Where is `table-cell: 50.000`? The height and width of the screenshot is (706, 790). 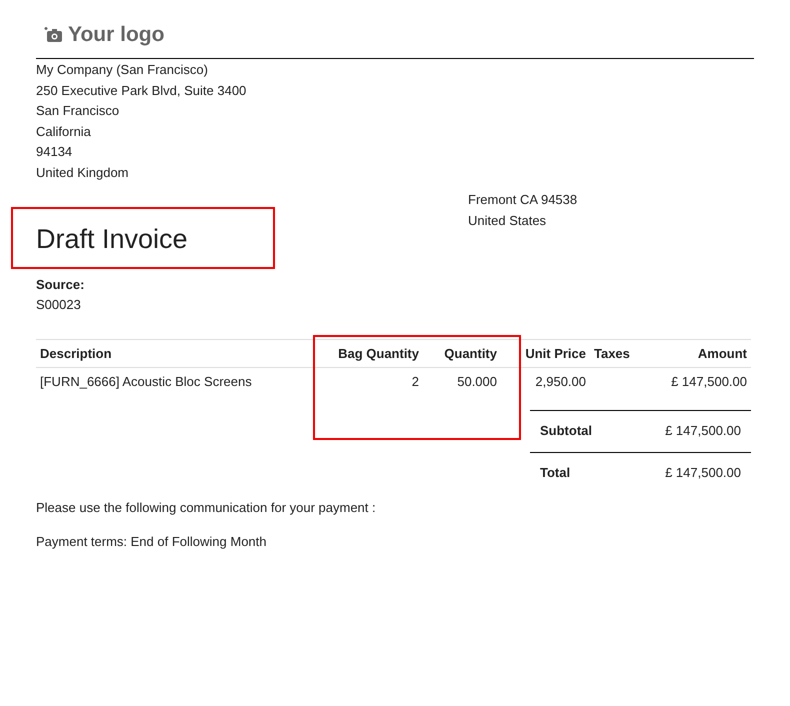
table-cell: 50.000 is located at coordinates (462, 382).